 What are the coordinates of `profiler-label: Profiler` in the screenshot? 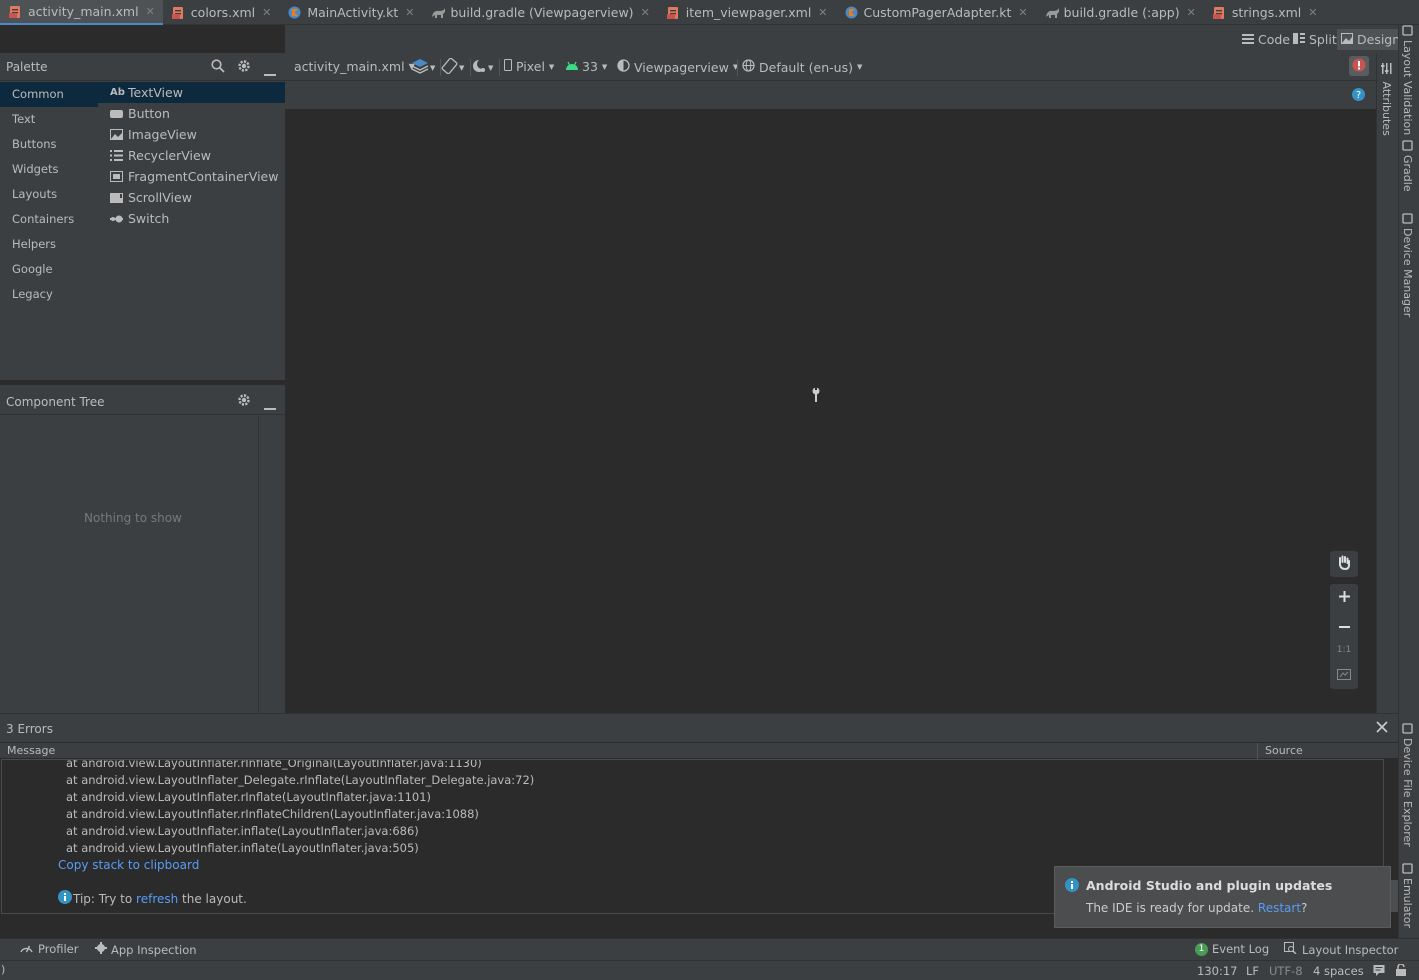 It's located at (58, 949).